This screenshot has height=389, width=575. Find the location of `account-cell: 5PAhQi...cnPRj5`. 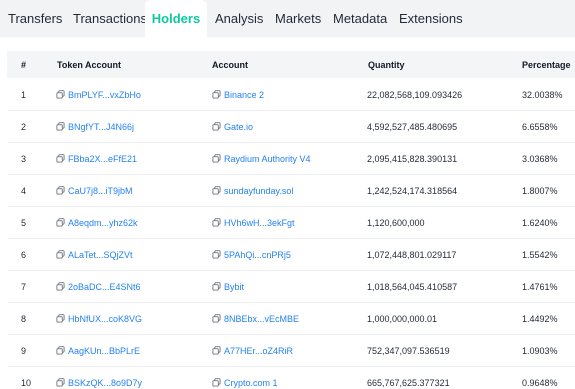

account-cell: 5PAhQi...cnPRj5 is located at coordinates (251, 254).